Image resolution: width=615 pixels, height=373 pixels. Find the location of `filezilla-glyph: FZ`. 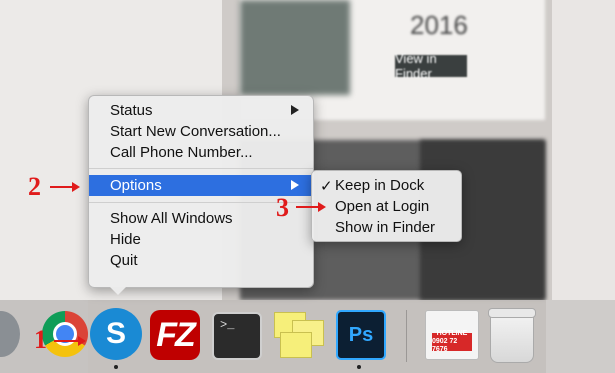

filezilla-glyph: FZ is located at coordinates (176, 334).